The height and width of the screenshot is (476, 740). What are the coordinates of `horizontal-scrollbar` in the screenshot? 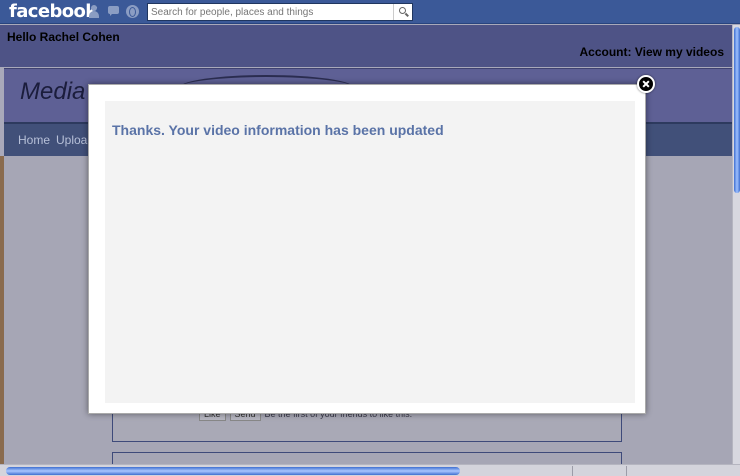 It's located at (370, 470).